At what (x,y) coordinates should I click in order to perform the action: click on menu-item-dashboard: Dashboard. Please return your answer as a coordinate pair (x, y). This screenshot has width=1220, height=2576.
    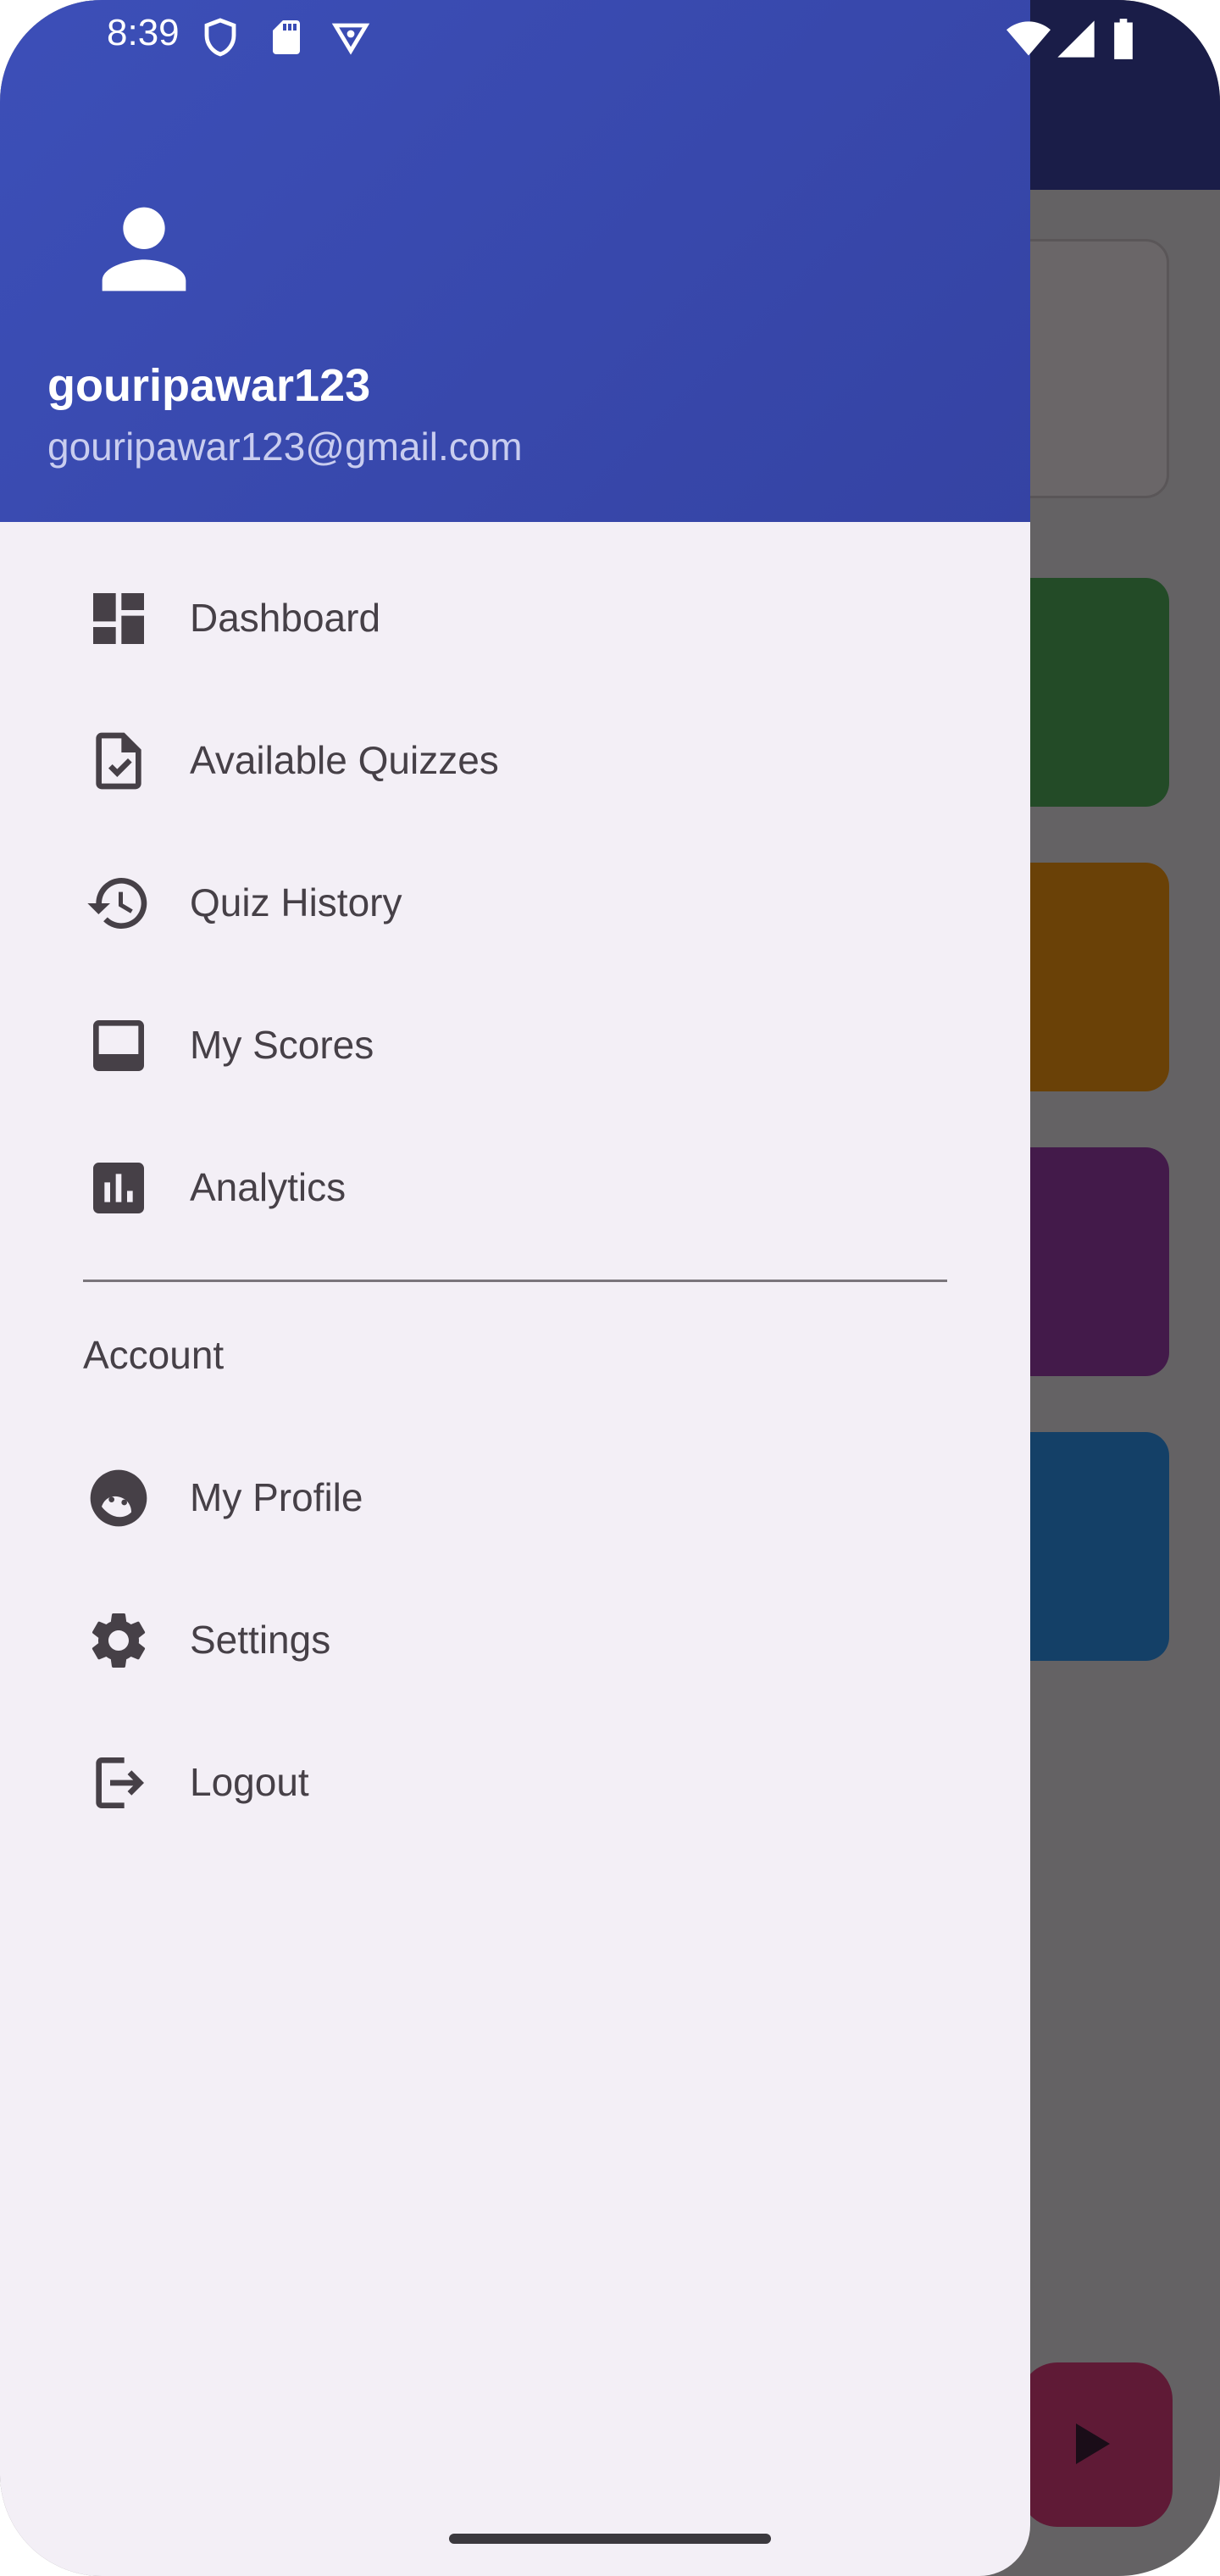
    Looking at the image, I should click on (515, 618).